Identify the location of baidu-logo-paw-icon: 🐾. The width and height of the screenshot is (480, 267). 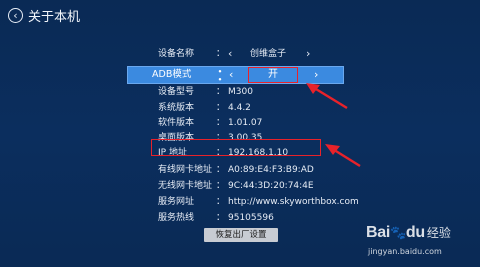
(398, 232).